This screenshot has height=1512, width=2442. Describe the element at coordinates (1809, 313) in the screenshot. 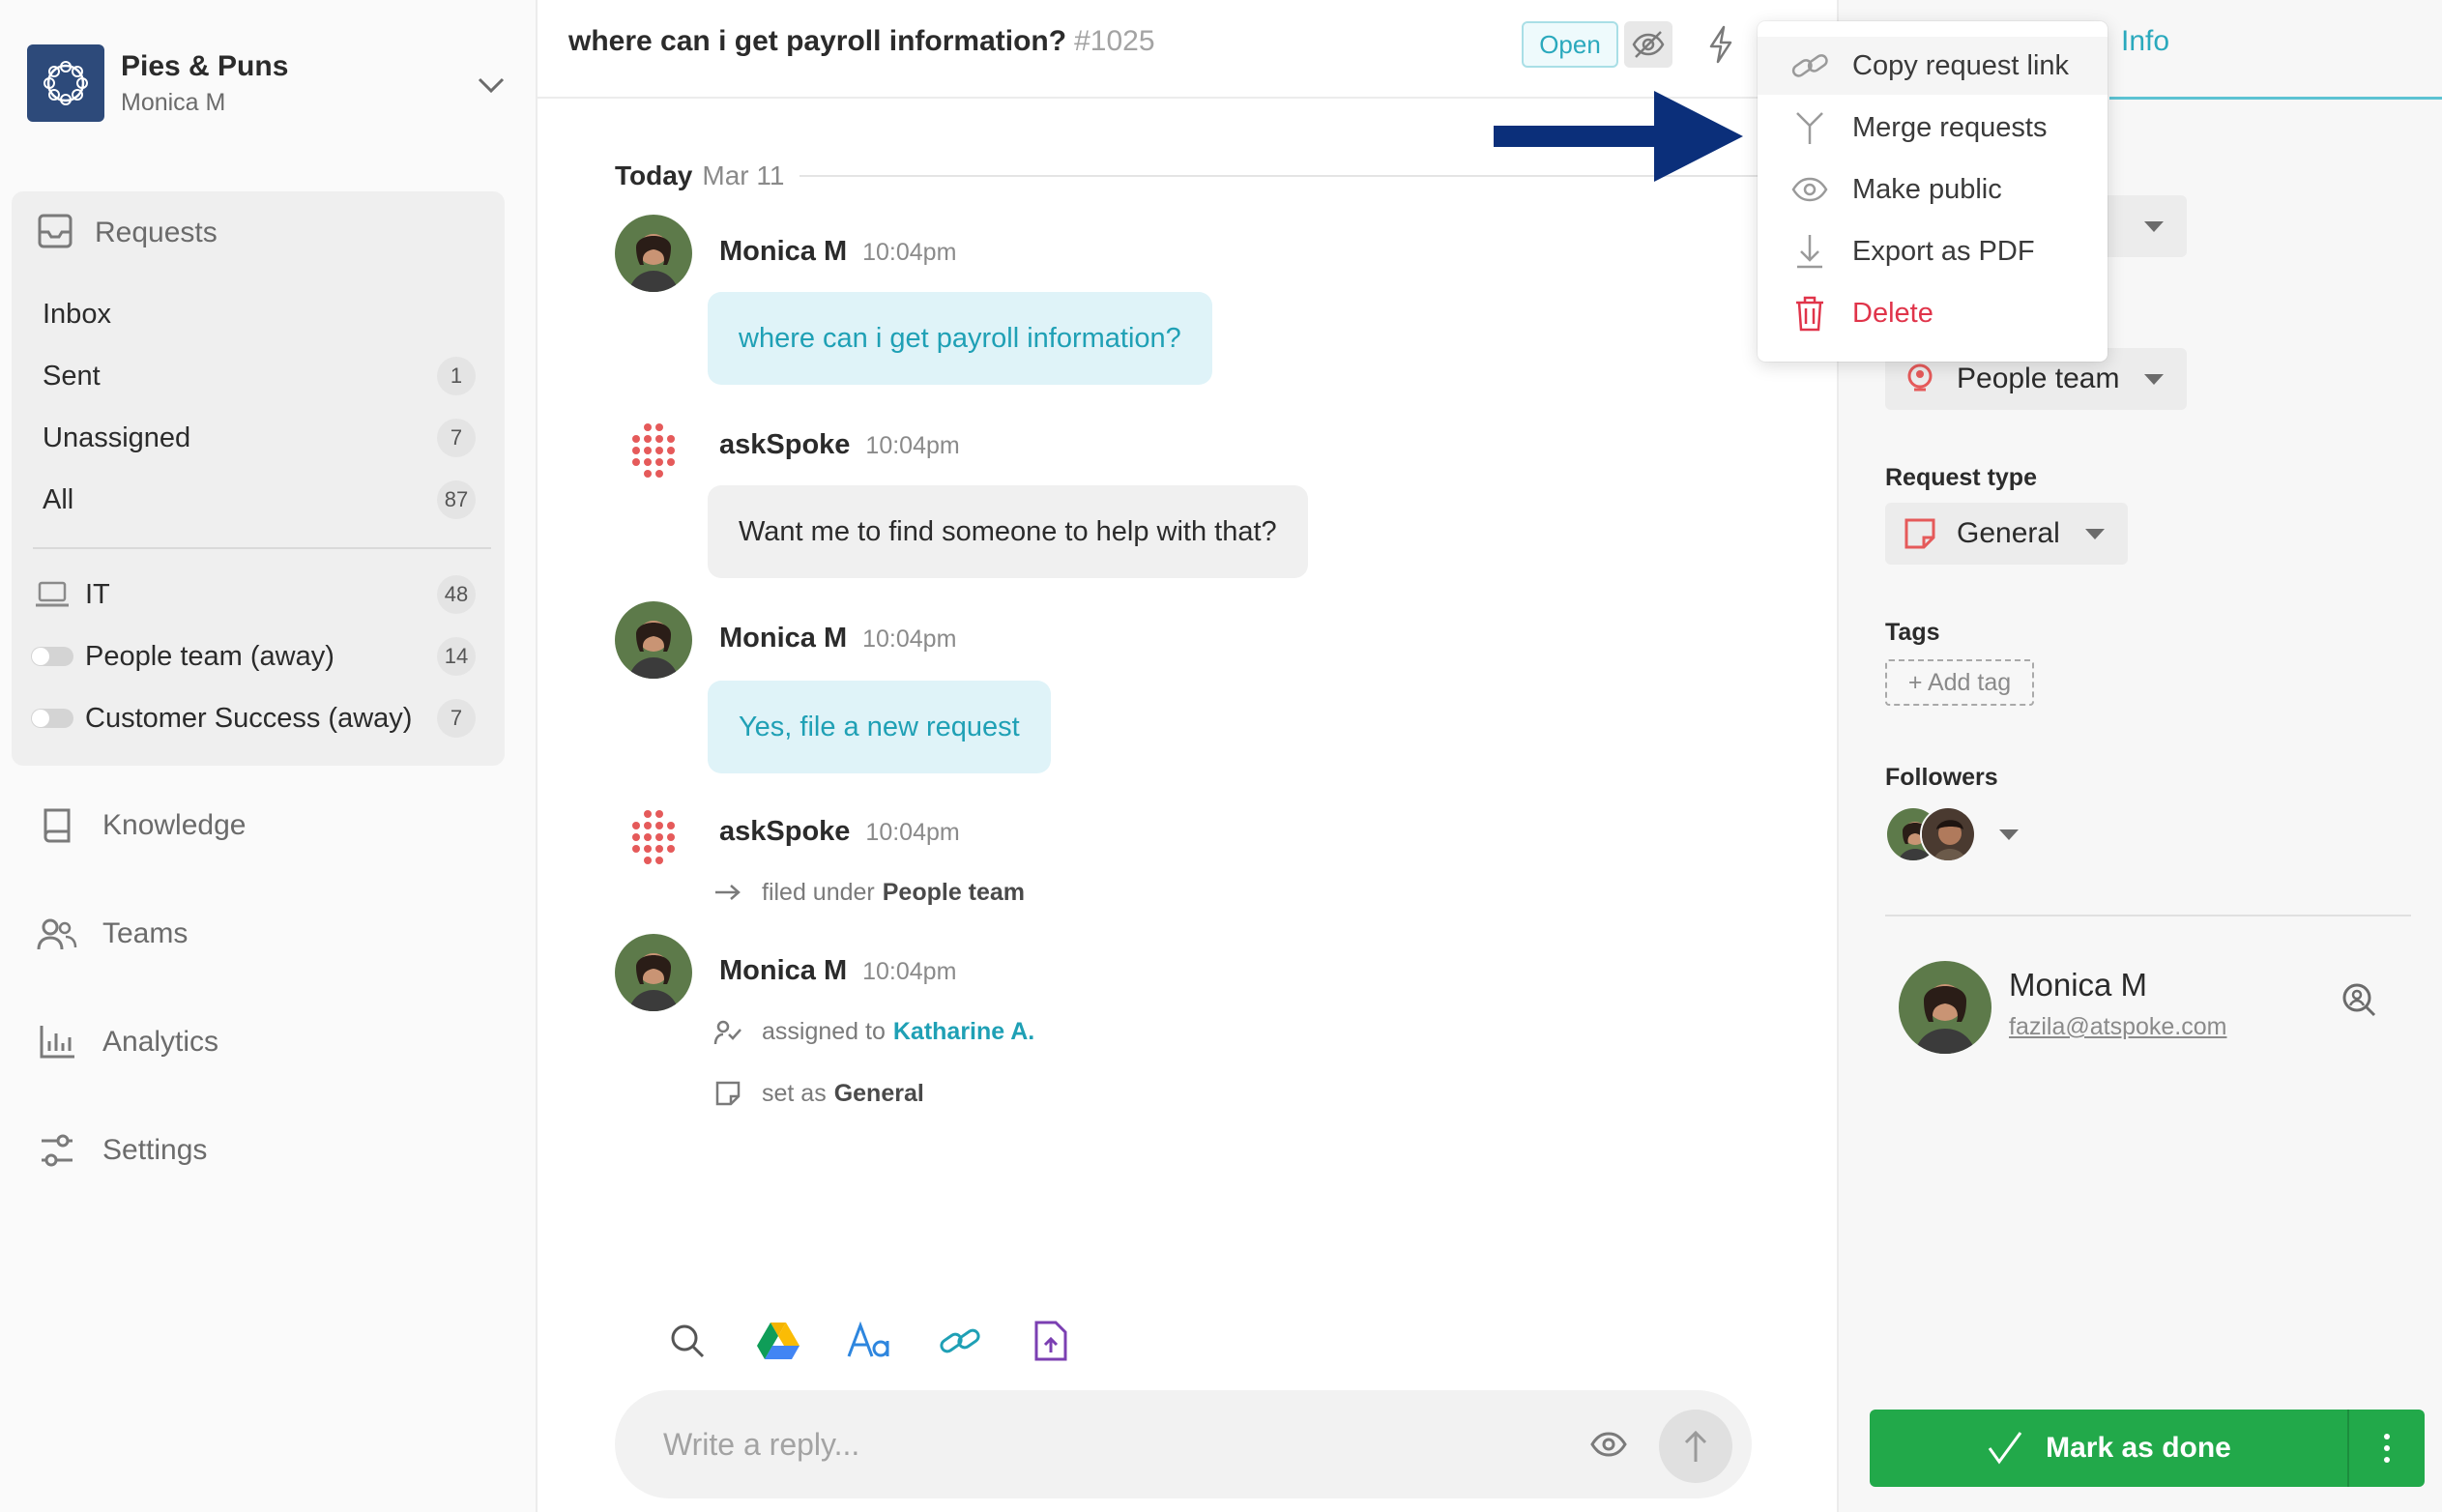

I see `trash-icon` at that location.